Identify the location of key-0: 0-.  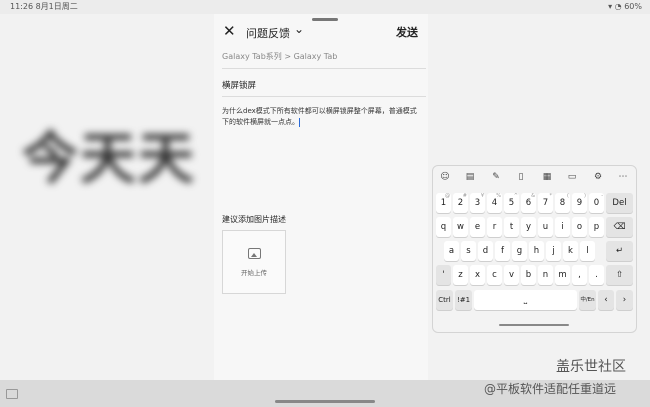
(596, 203).